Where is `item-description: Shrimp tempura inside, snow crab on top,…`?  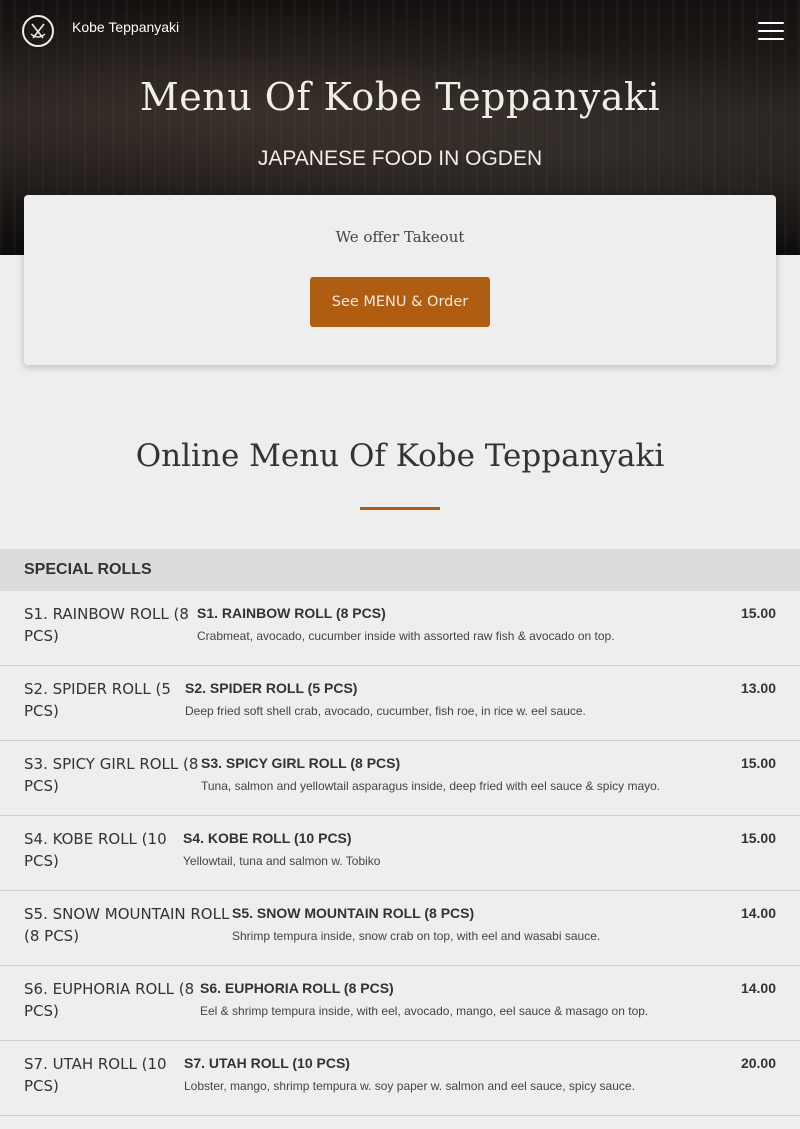 item-description: Shrimp tempura inside, snow crab on top,… is located at coordinates (416, 936).